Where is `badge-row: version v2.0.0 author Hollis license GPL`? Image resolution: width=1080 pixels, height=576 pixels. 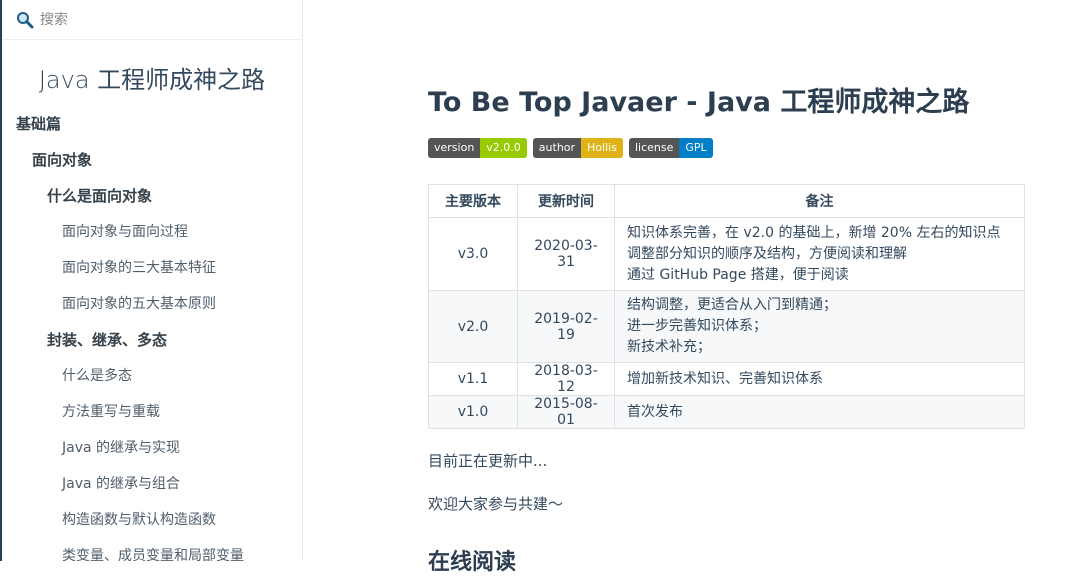 badge-row: version v2.0.0 author Hollis license GPL is located at coordinates (570, 148).